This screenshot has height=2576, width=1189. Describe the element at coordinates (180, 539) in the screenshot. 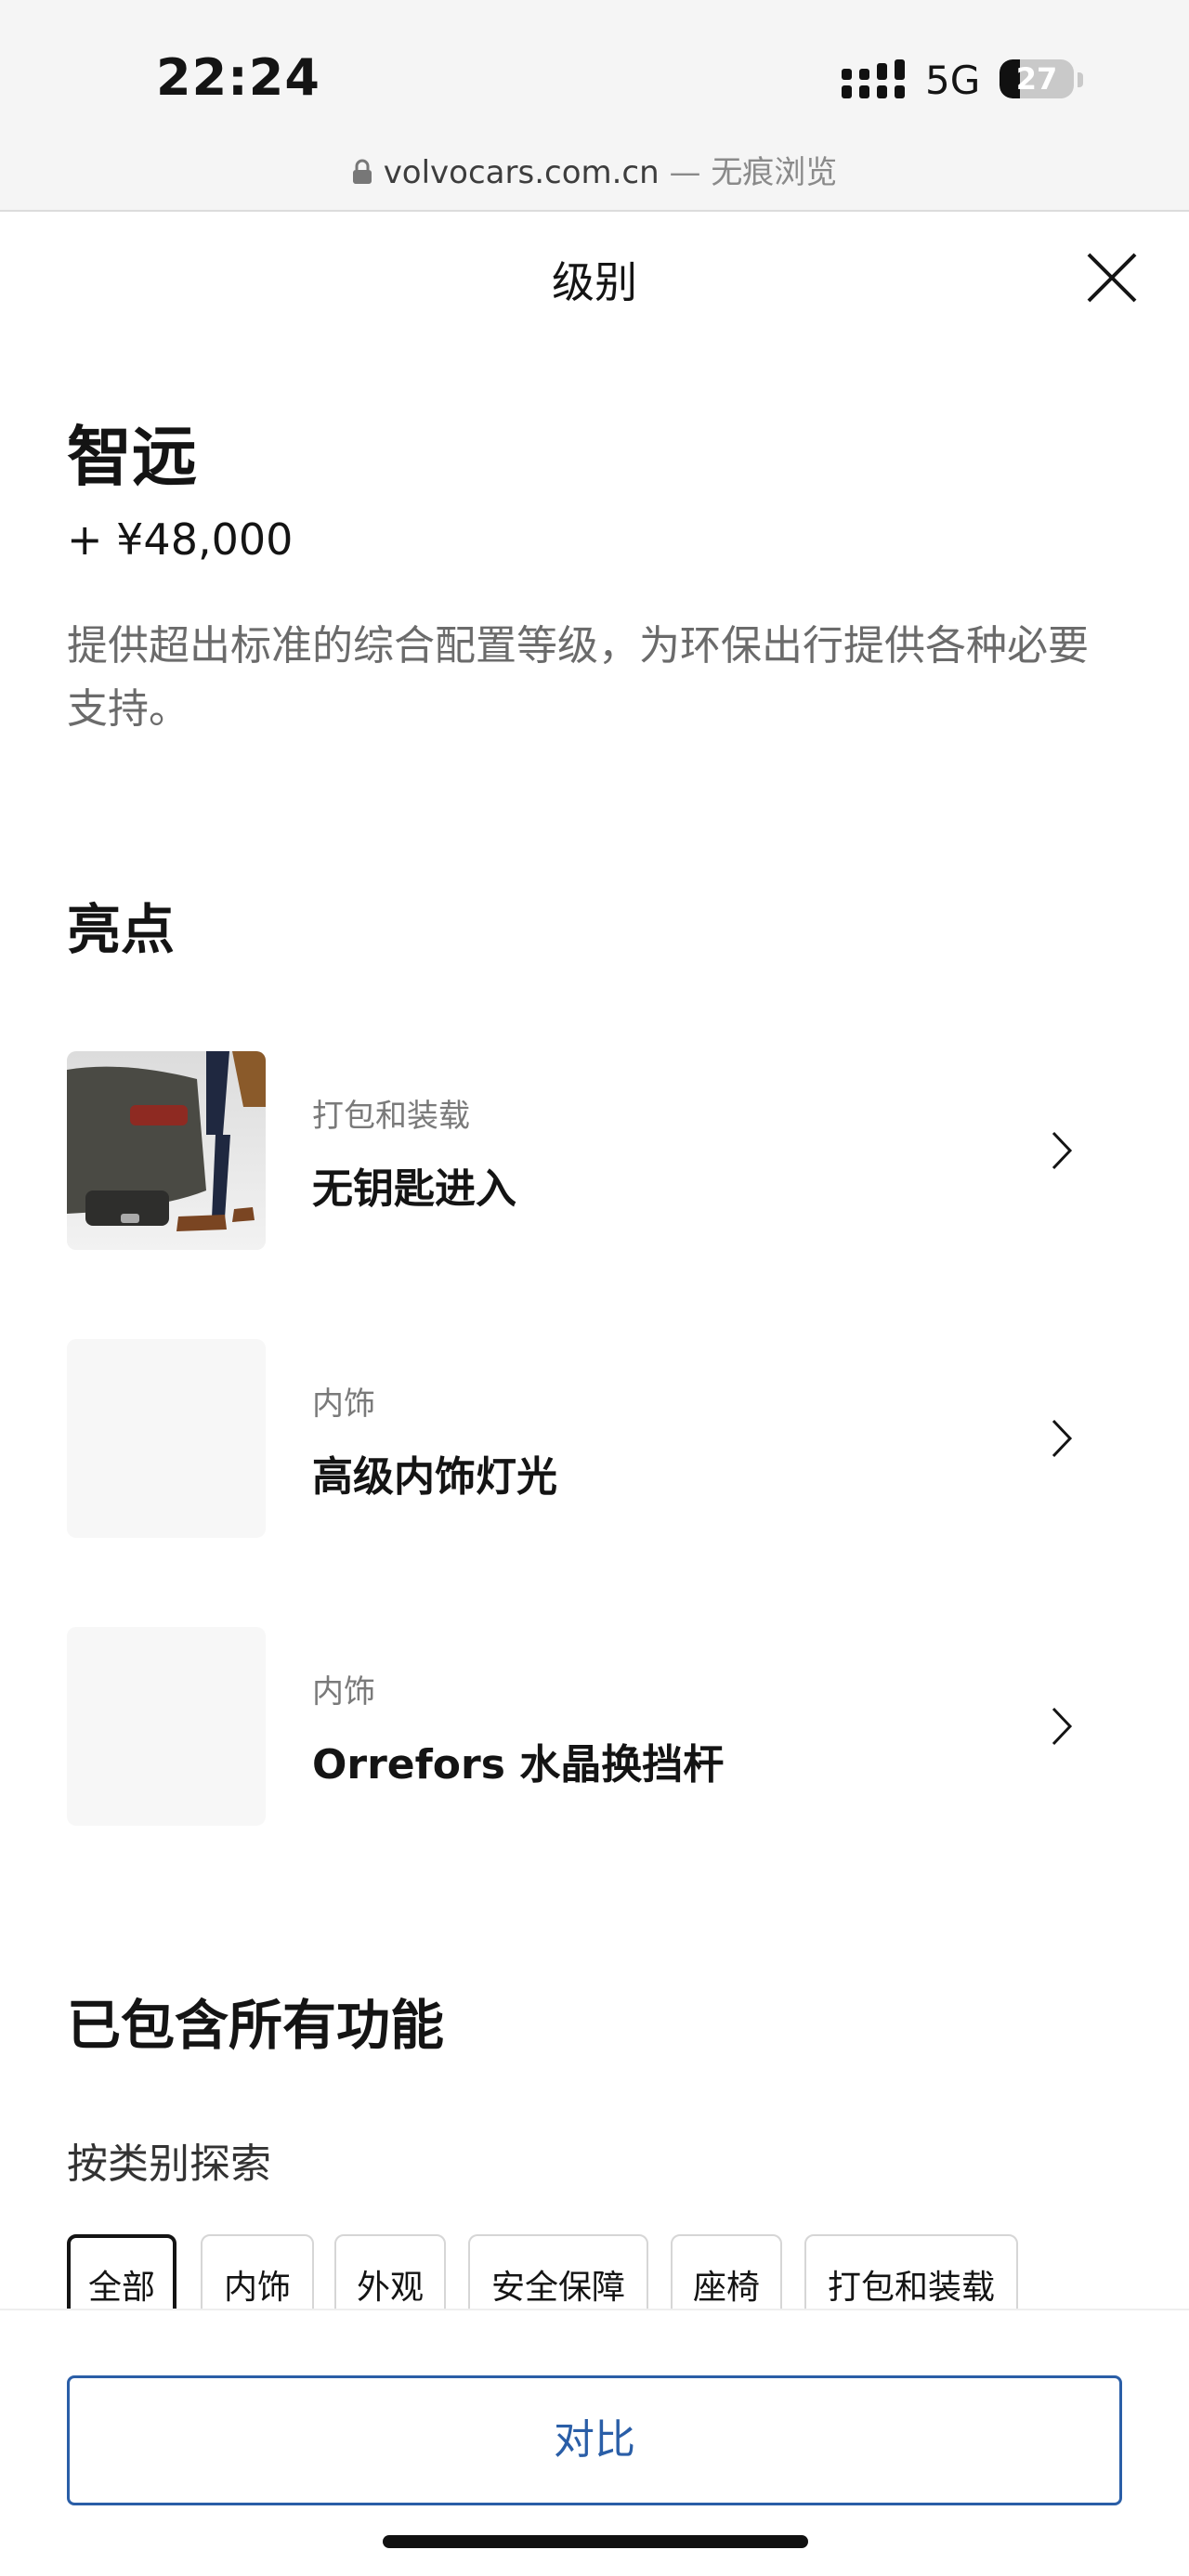

I see `trim-price: + ¥48,000` at that location.